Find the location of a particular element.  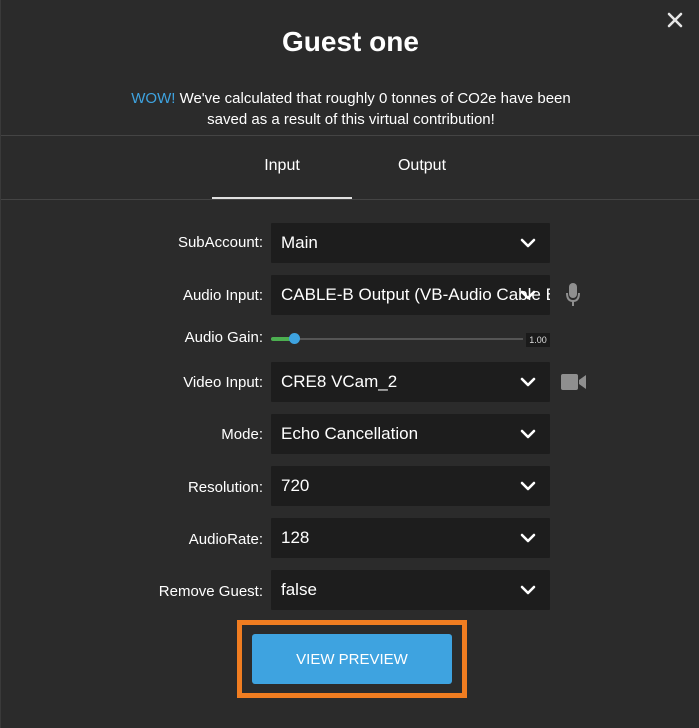

video-input-value: CRE8 VCam_2 is located at coordinates (339, 381).